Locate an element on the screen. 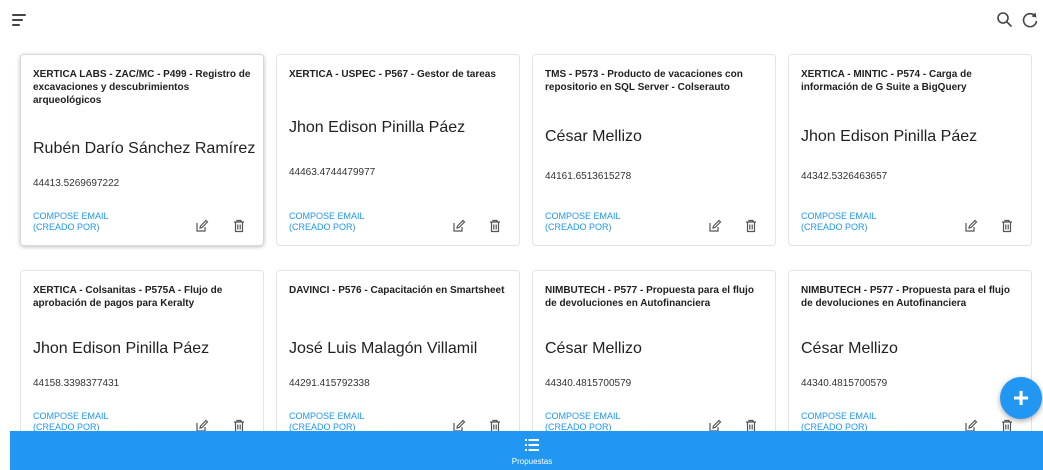 This screenshot has height=470, width=1043. card-number: 44463.4744479977 is located at coordinates (332, 172).